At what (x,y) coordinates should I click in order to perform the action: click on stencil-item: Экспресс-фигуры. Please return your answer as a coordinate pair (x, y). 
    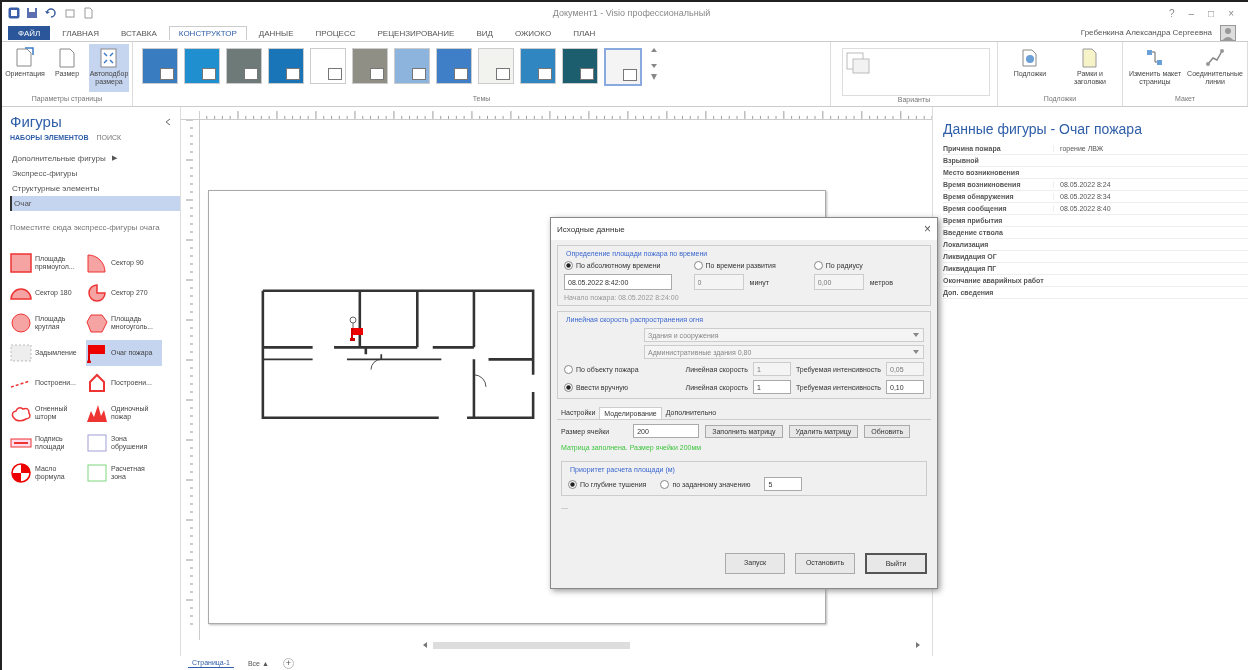
    Looking at the image, I should click on (95, 173).